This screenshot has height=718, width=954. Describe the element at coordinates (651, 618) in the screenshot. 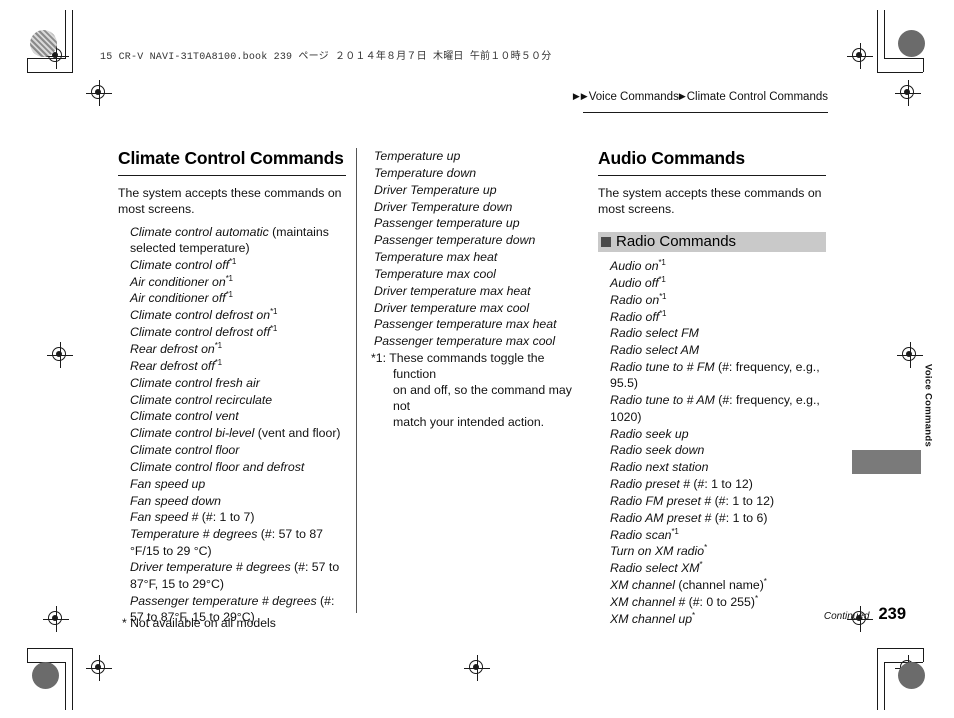

I see `command-phrase: XM channel up` at that location.